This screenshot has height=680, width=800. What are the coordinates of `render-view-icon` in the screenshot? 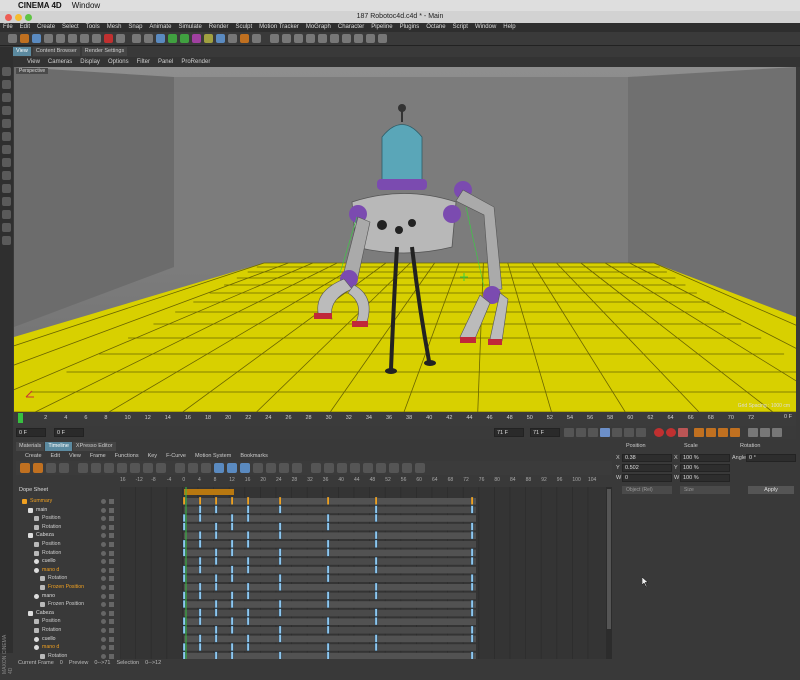 It's located at (120, 38).